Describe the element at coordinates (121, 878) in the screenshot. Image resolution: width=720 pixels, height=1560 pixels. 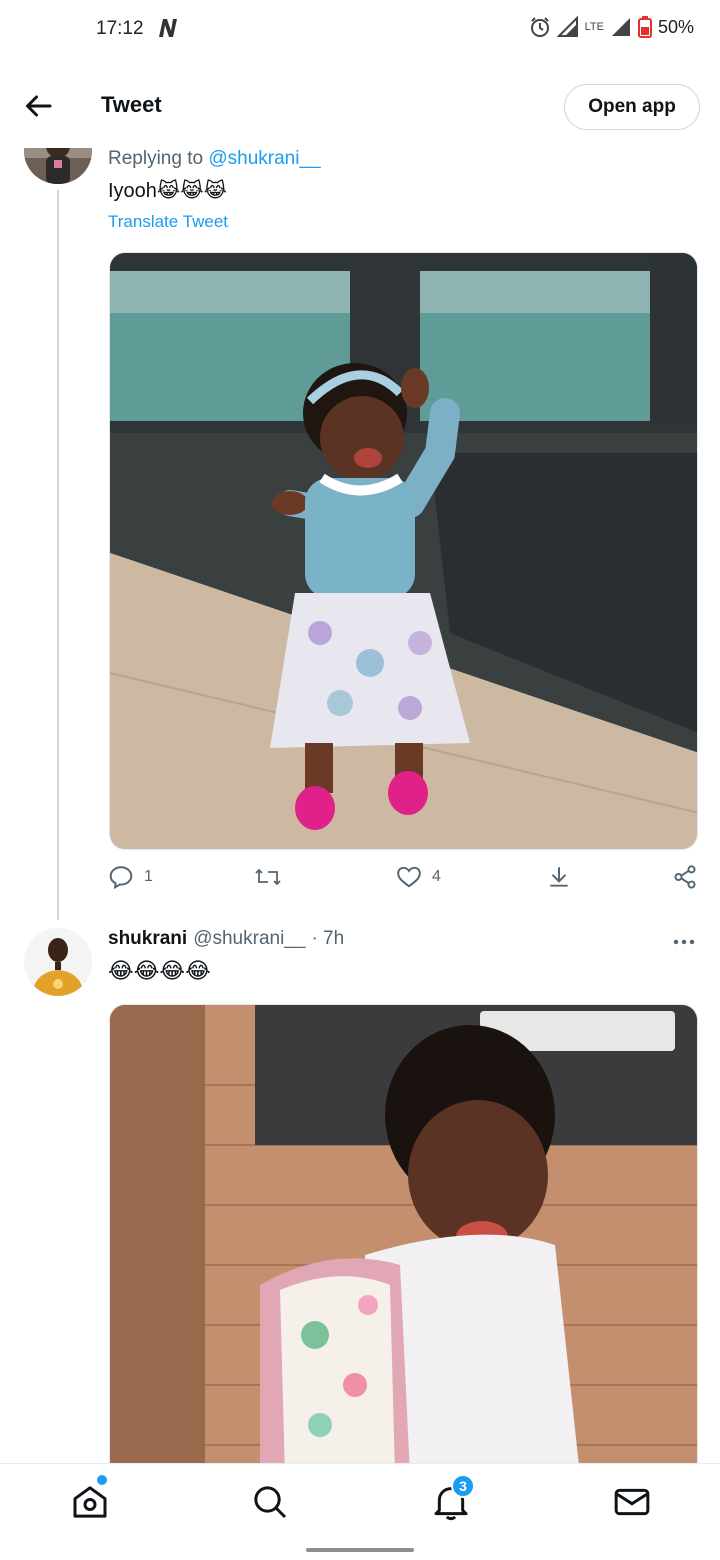
I see `reply-icon` at that location.